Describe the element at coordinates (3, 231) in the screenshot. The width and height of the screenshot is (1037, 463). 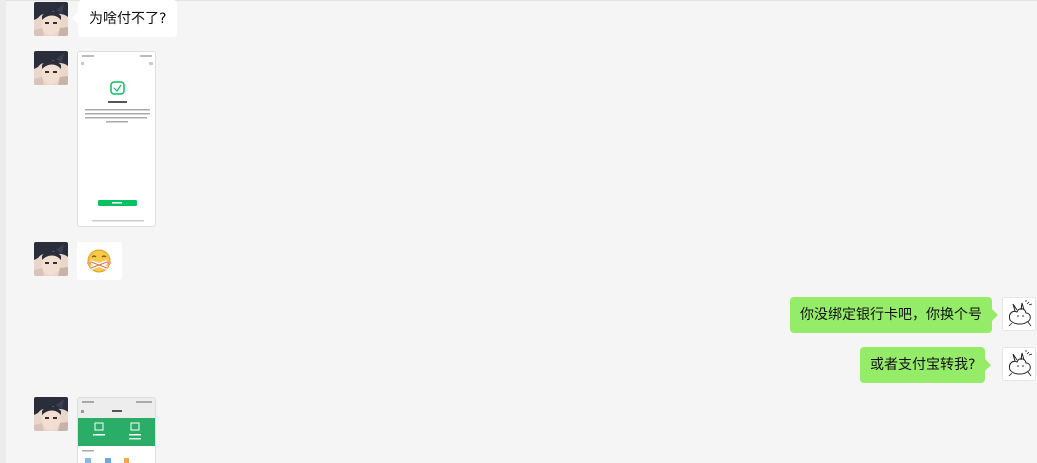
I see `left-divider` at that location.